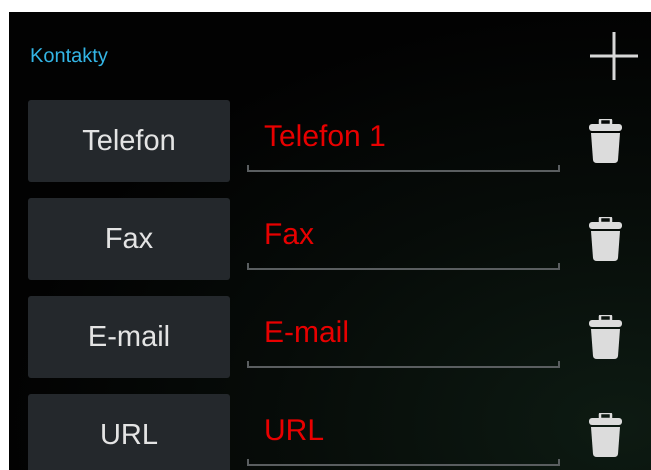  Describe the element at coordinates (403, 435) in the screenshot. I see `input-field: URL` at that location.